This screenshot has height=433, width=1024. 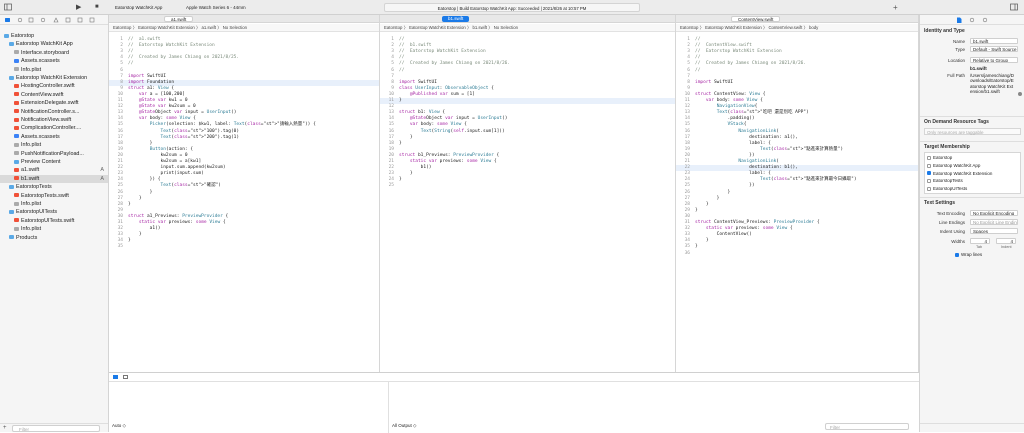 What do you see at coordinates (897, 7) in the screenshot?
I see `add-icon: +` at bounding box center [897, 7].